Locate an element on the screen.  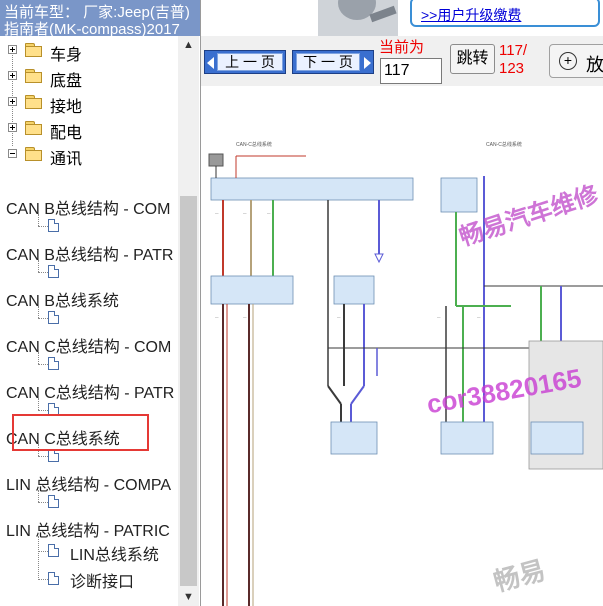
page-count-total: 123 is located at coordinates (512, 68).